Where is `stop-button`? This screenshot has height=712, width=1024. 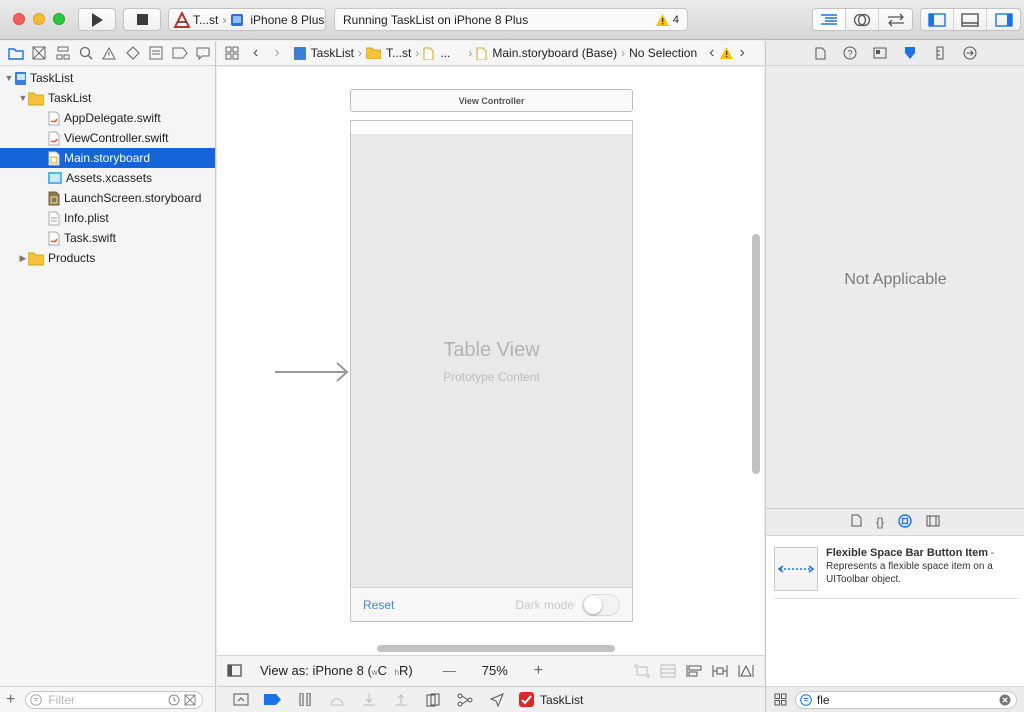
stop-button is located at coordinates (142, 19).